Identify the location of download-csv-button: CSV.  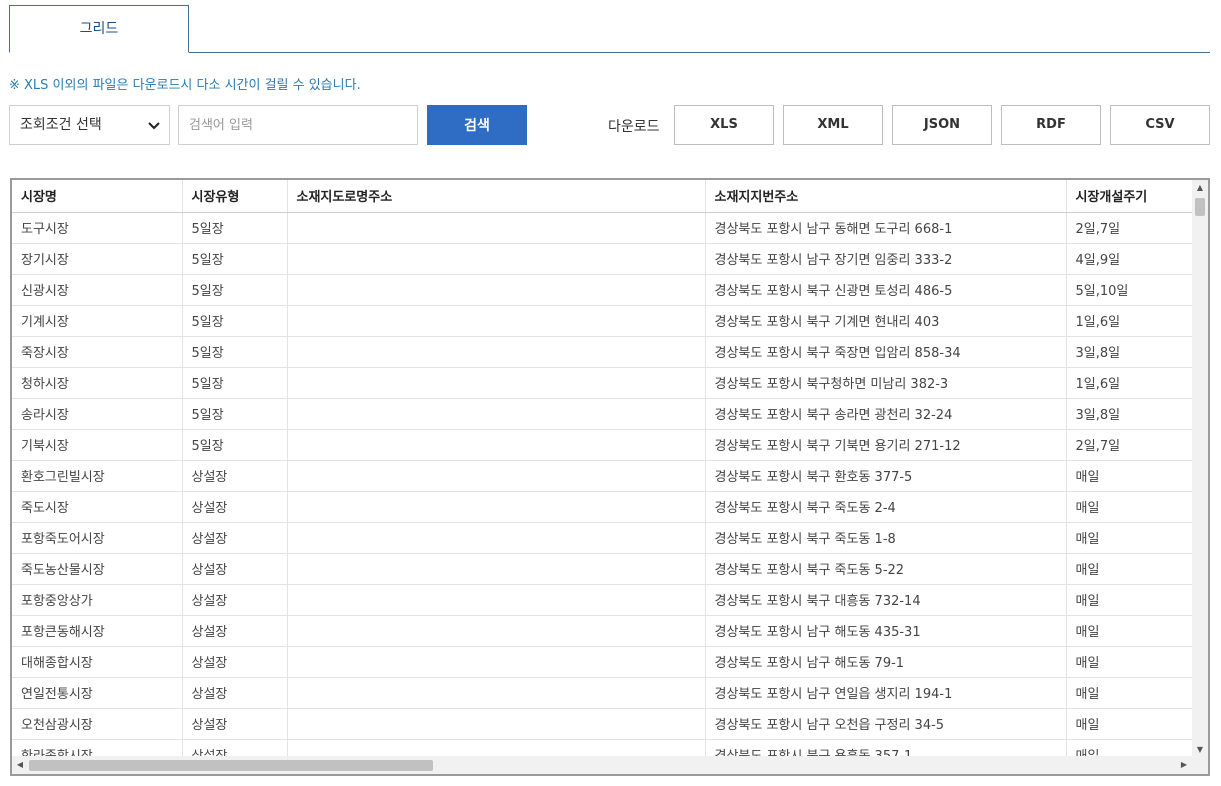
(1160, 125).